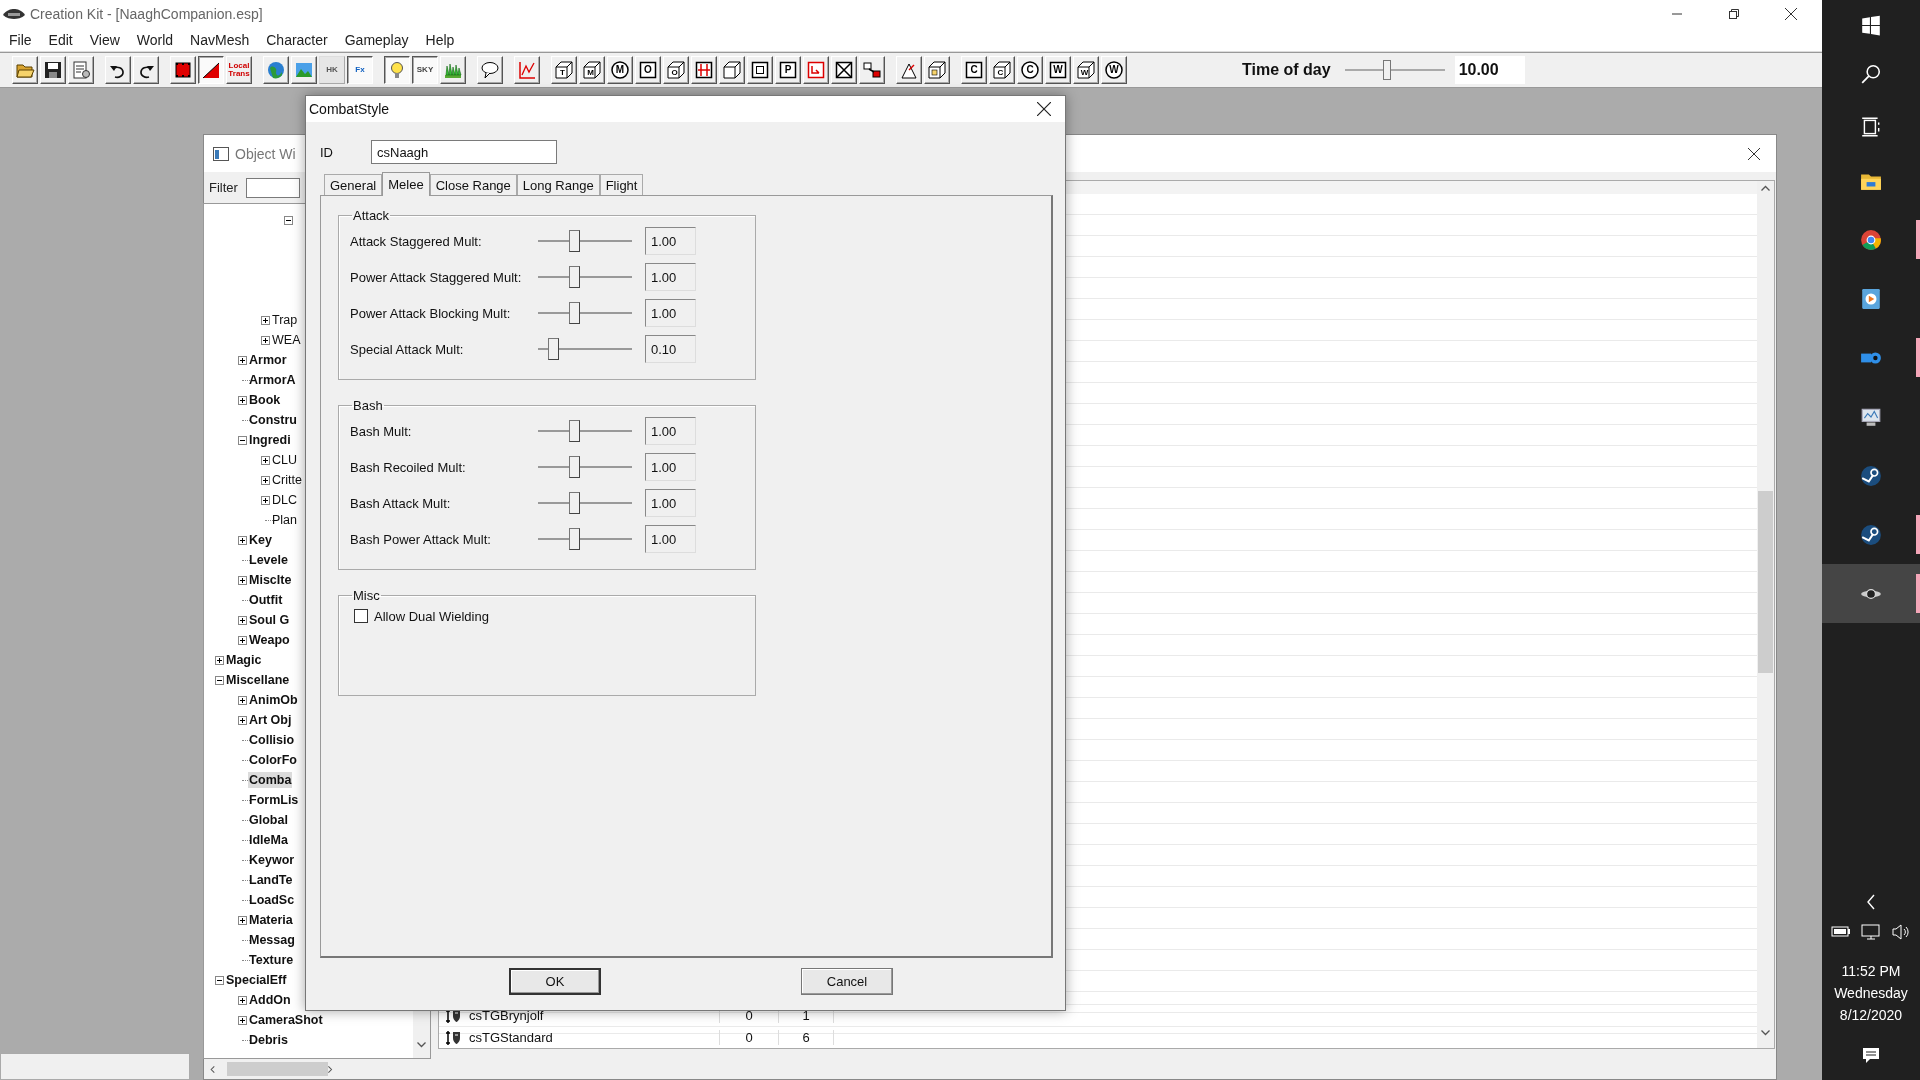 The width and height of the screenshot is (1920, 1080). I want to click on clock-date: 8/12/2020, so click(1871, 1015).